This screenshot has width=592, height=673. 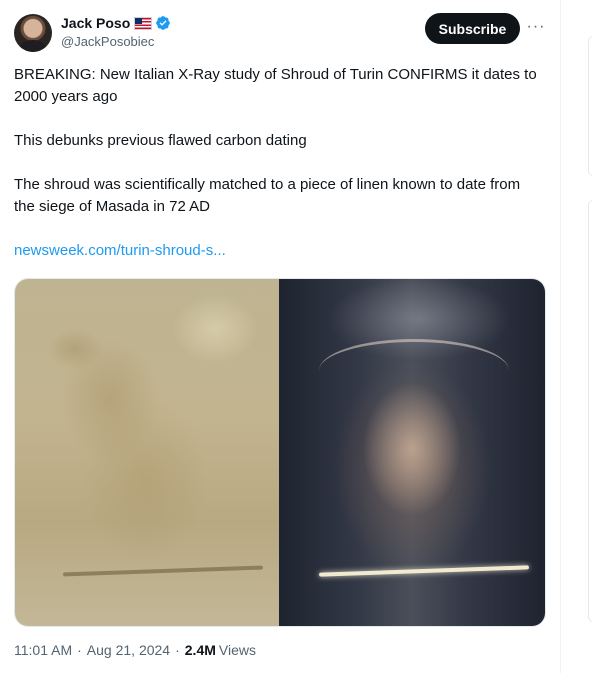 What do you see at coordinates (282, 34) in the screenshot?
I see `tweet-header: Jack Poso @JackPosobiec Subscribe ···` at bounding box center [282, 34].